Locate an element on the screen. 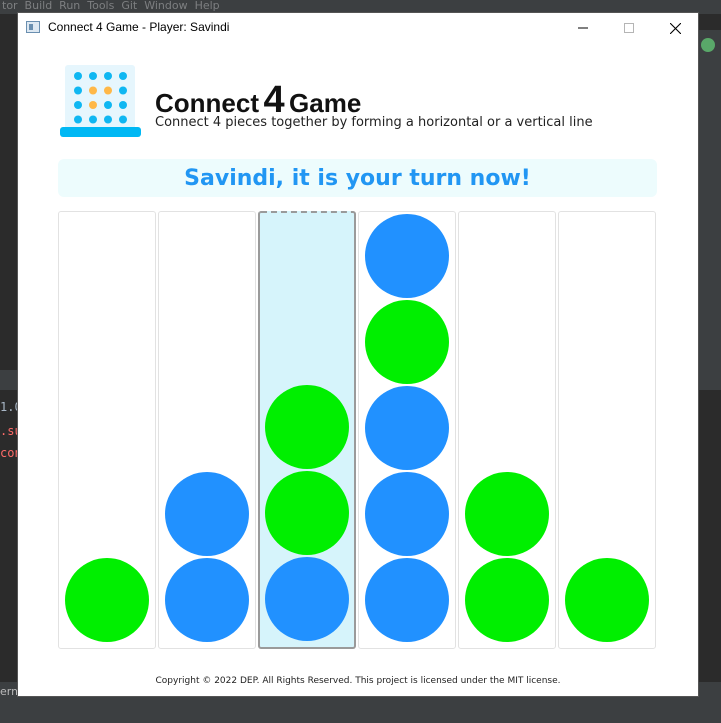 The width and height of the screenshot is (721, 723). maximize-button is located at coordinates (629, 28).